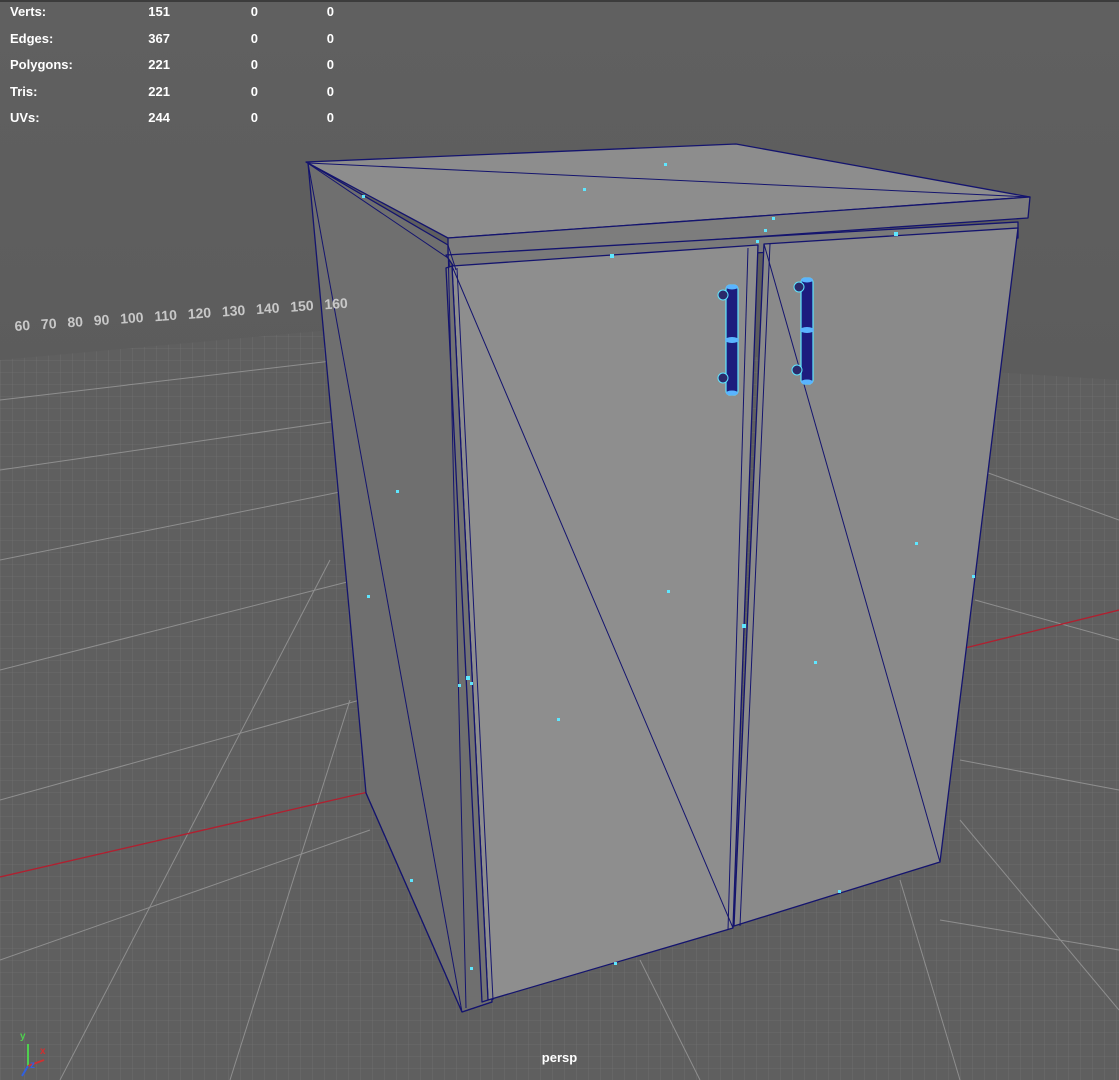 The image size is (1119, 1080). What do you see at coordinates (23, 1036) in the screenshot?
I see `axis-y-label: y` at bounding box center [23, 1036].